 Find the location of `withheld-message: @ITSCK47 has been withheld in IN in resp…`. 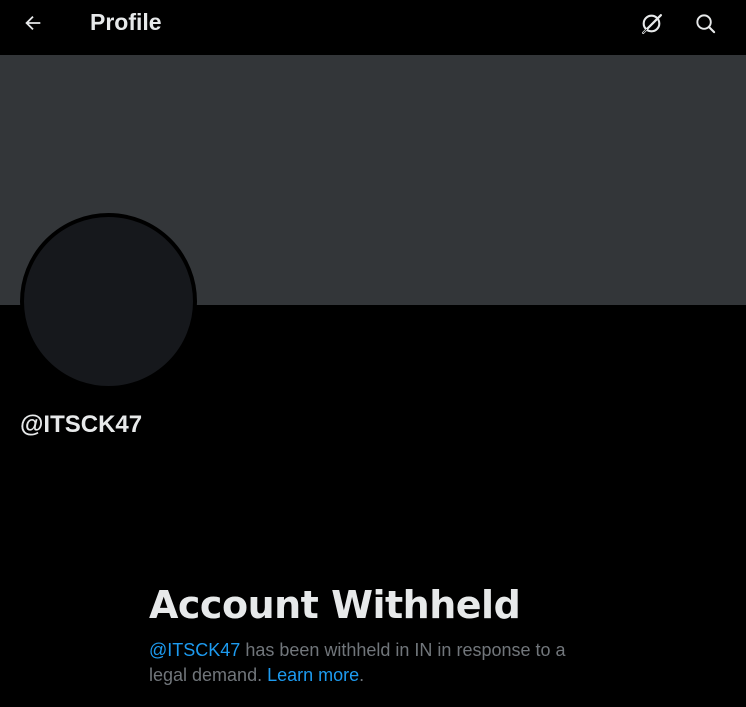

withheld-message: @ITSCK47 has been withheld in IN in resp… is located at coordinates (374, 663).